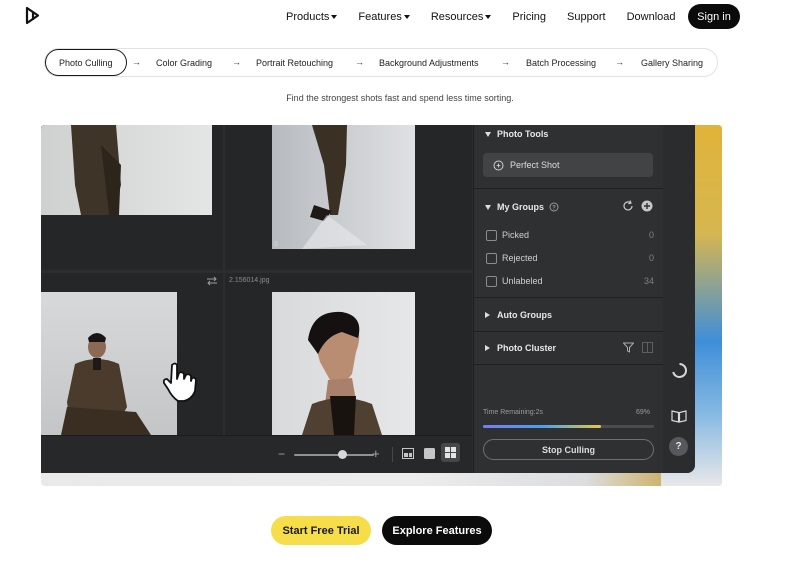 This screenshot has width=800, height=568. Describe the element at coordinates (33, 16) in the screenshot. I see `logo-icon` at that location.